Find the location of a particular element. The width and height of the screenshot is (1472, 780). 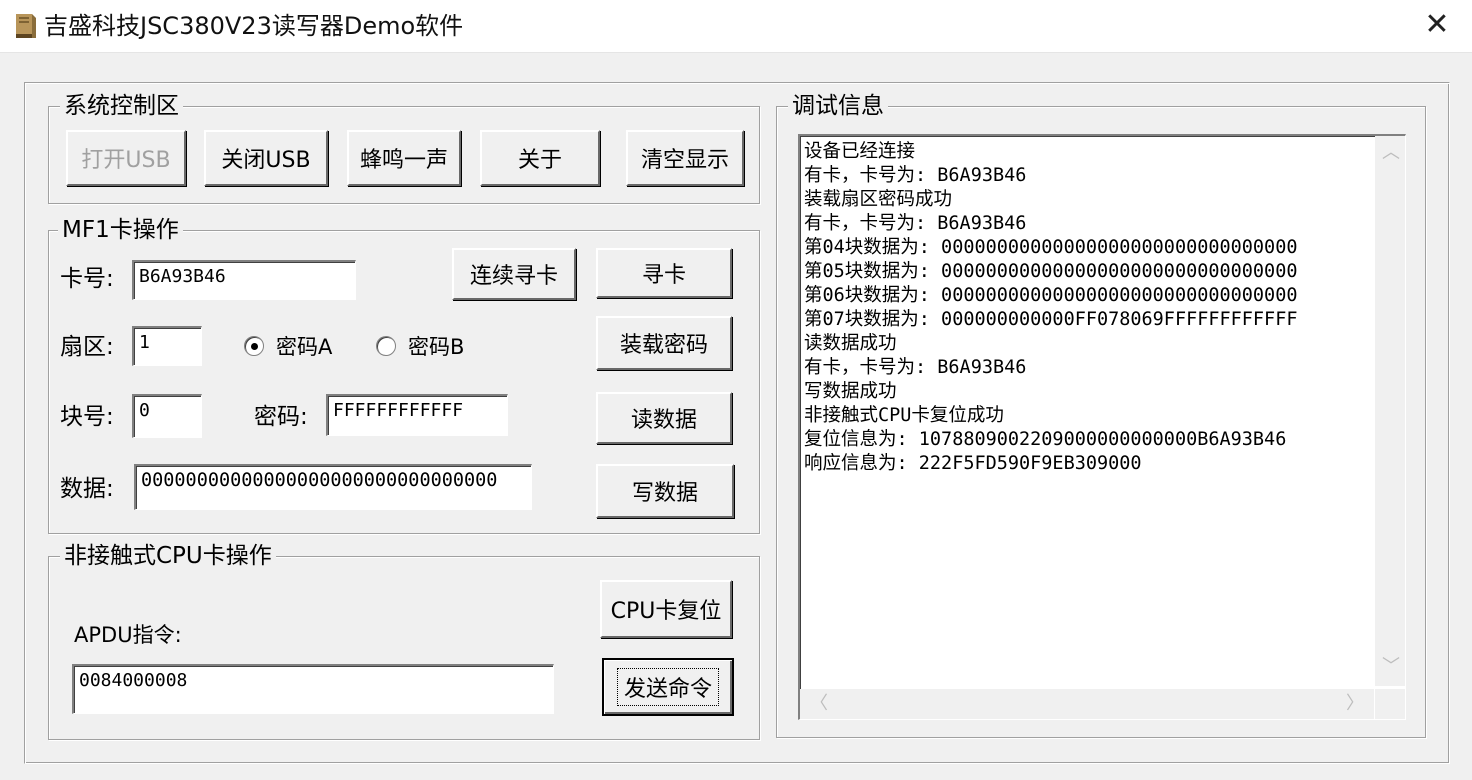

data-label: 数据: is located at coordinates (87, 489).